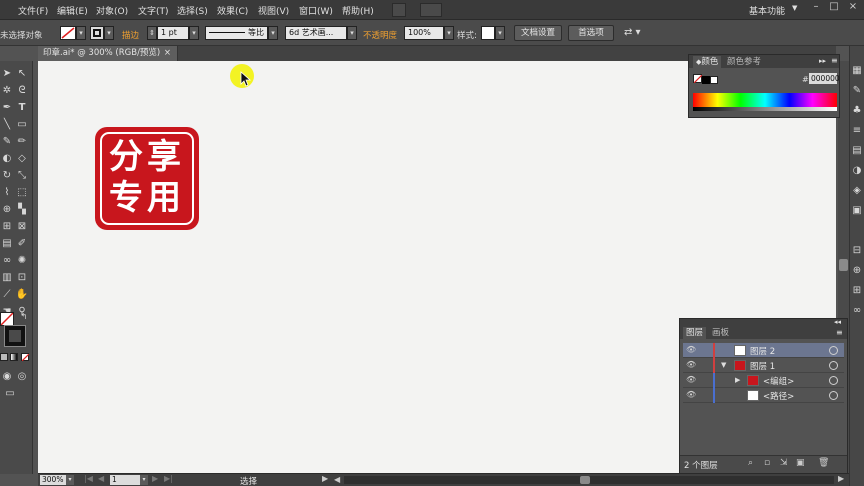  I want to click on color-spectrum-grayscale, so click(765, 109).